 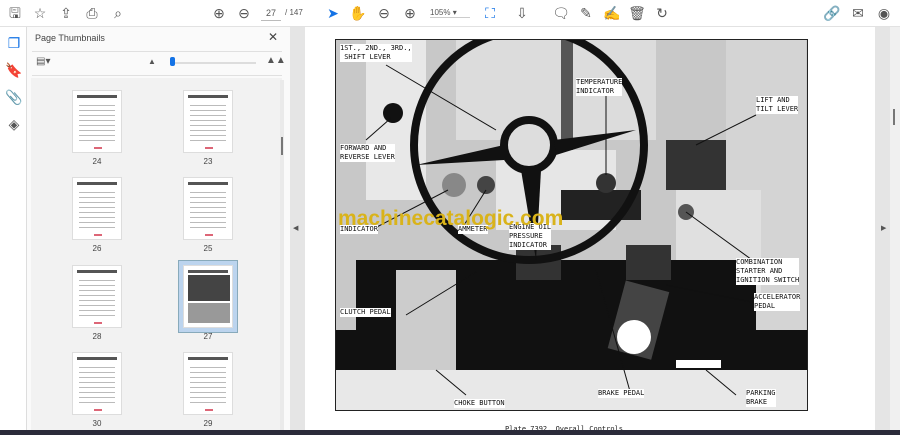 I want to click on upload-icon: ⇪, so click(x=66, y=13).